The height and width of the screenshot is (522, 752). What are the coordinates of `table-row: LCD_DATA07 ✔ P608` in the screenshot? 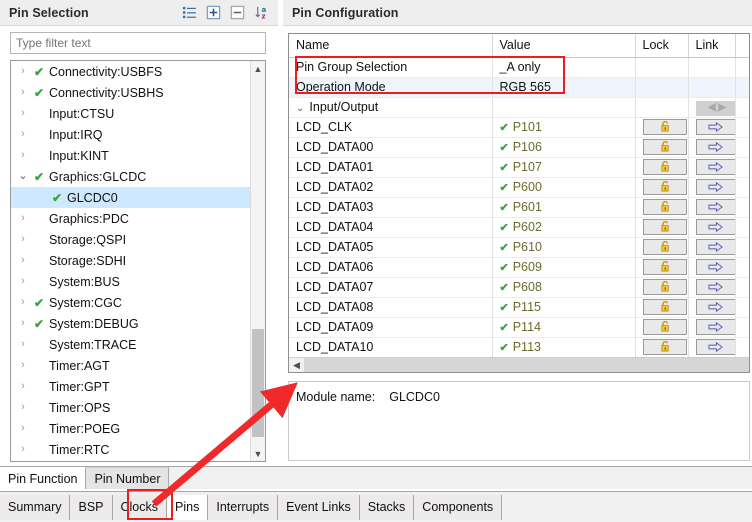 It's located at (519, 287).